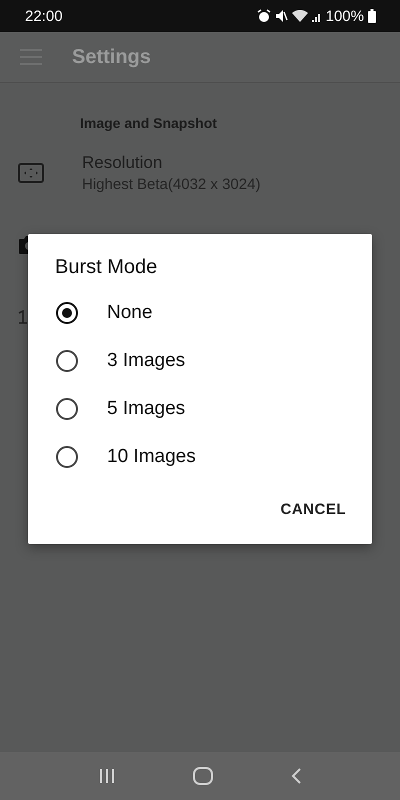 Image resolution: width=400 pixels, height=800 pixels. What do you see at coordinates (146, 409) in the screenshot?
I see `option-label: 5 Images` at bounding box center [146, 409].